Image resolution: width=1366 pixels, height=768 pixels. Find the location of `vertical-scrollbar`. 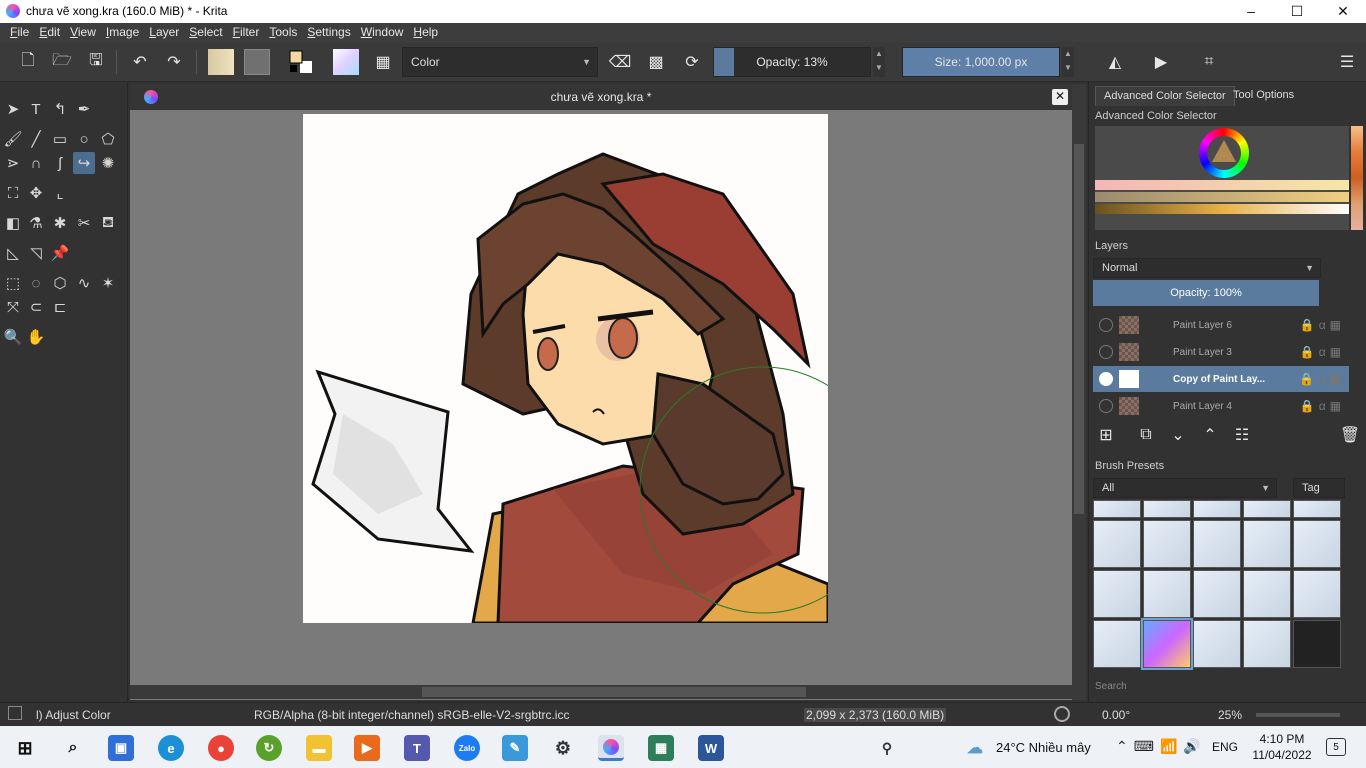

vertical-scrollbar is located at coordinates (1079, 392).